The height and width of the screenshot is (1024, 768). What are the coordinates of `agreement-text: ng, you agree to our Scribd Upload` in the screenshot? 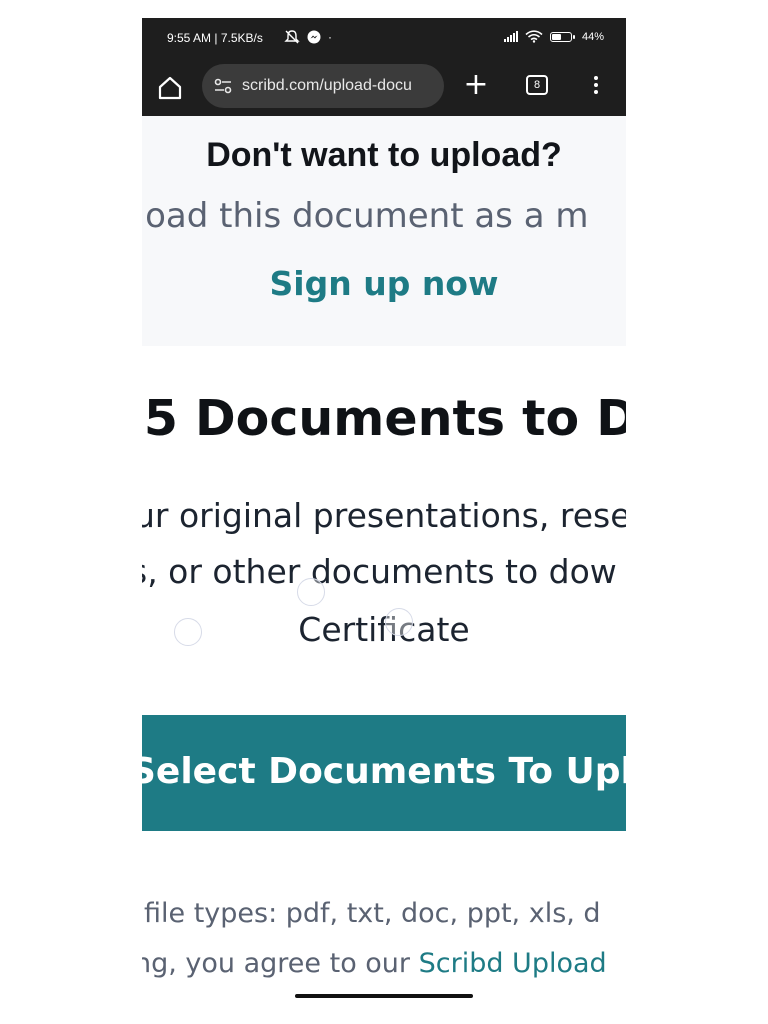 It's located at (374, 963).